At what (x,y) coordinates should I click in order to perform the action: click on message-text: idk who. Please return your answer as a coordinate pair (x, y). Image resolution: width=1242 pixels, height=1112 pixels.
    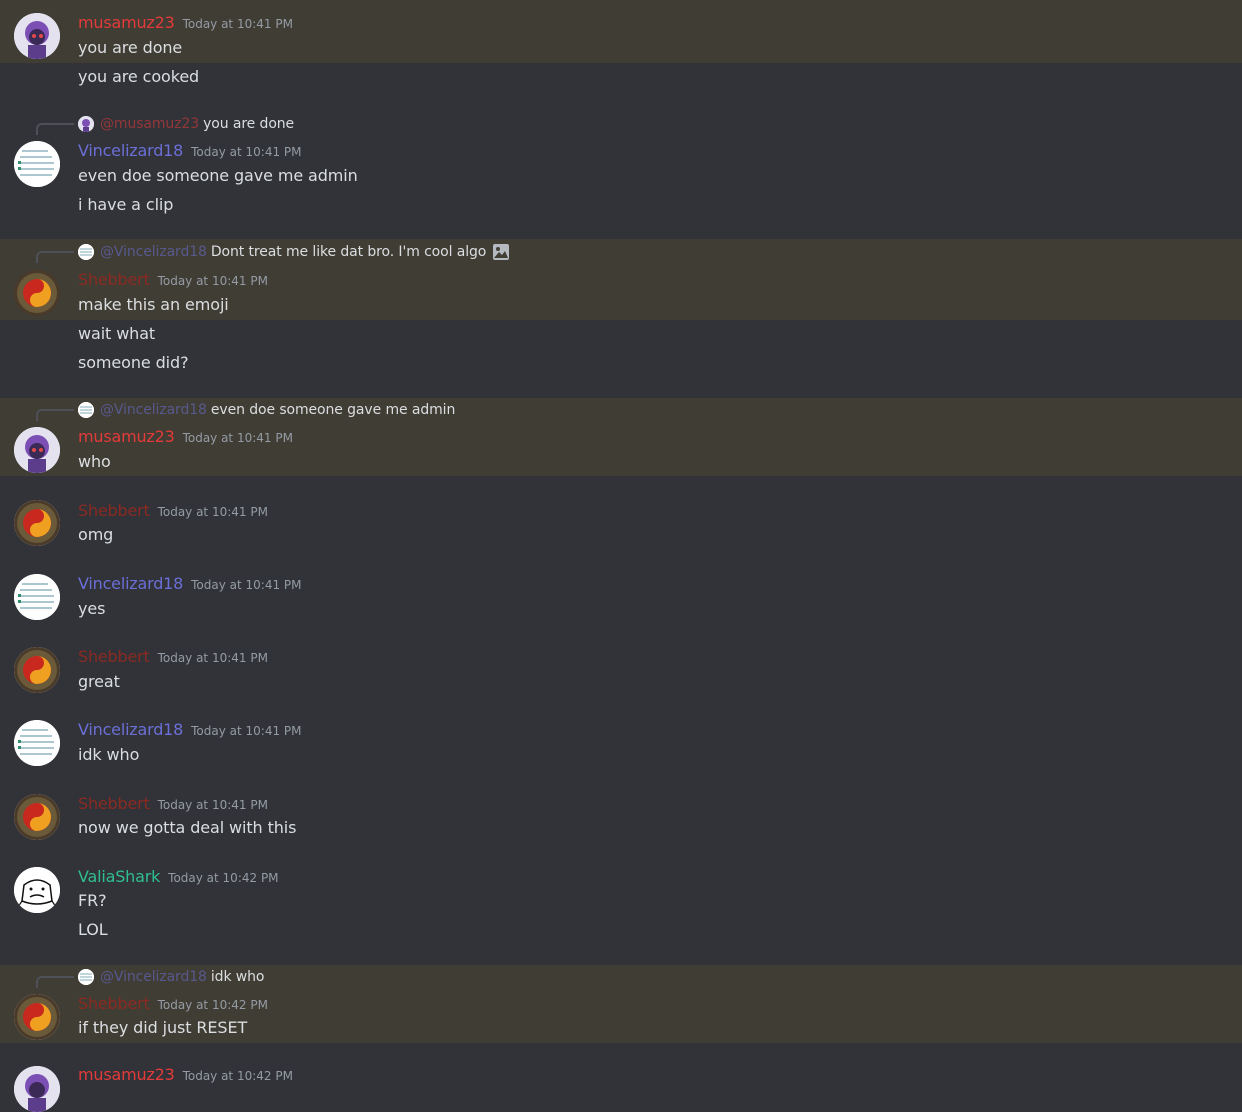
    Looking at the image, I should click on (109, 754).